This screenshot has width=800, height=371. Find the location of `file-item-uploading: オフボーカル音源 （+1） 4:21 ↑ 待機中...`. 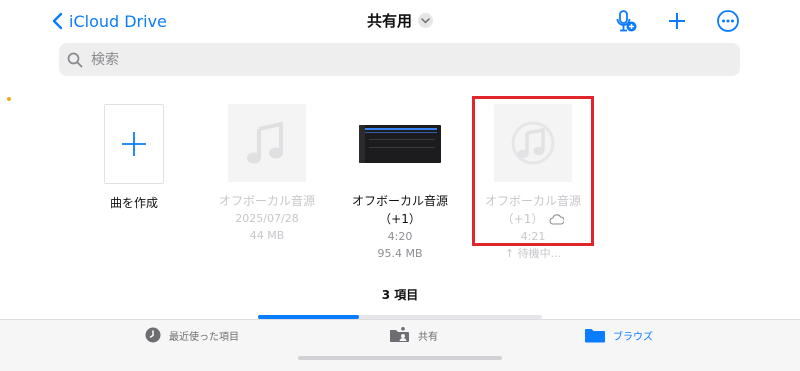

file-item-uploading: オフボーカル音源 （+1） 4:21 ↑ 待機中... is located at coordinates (533, 183).